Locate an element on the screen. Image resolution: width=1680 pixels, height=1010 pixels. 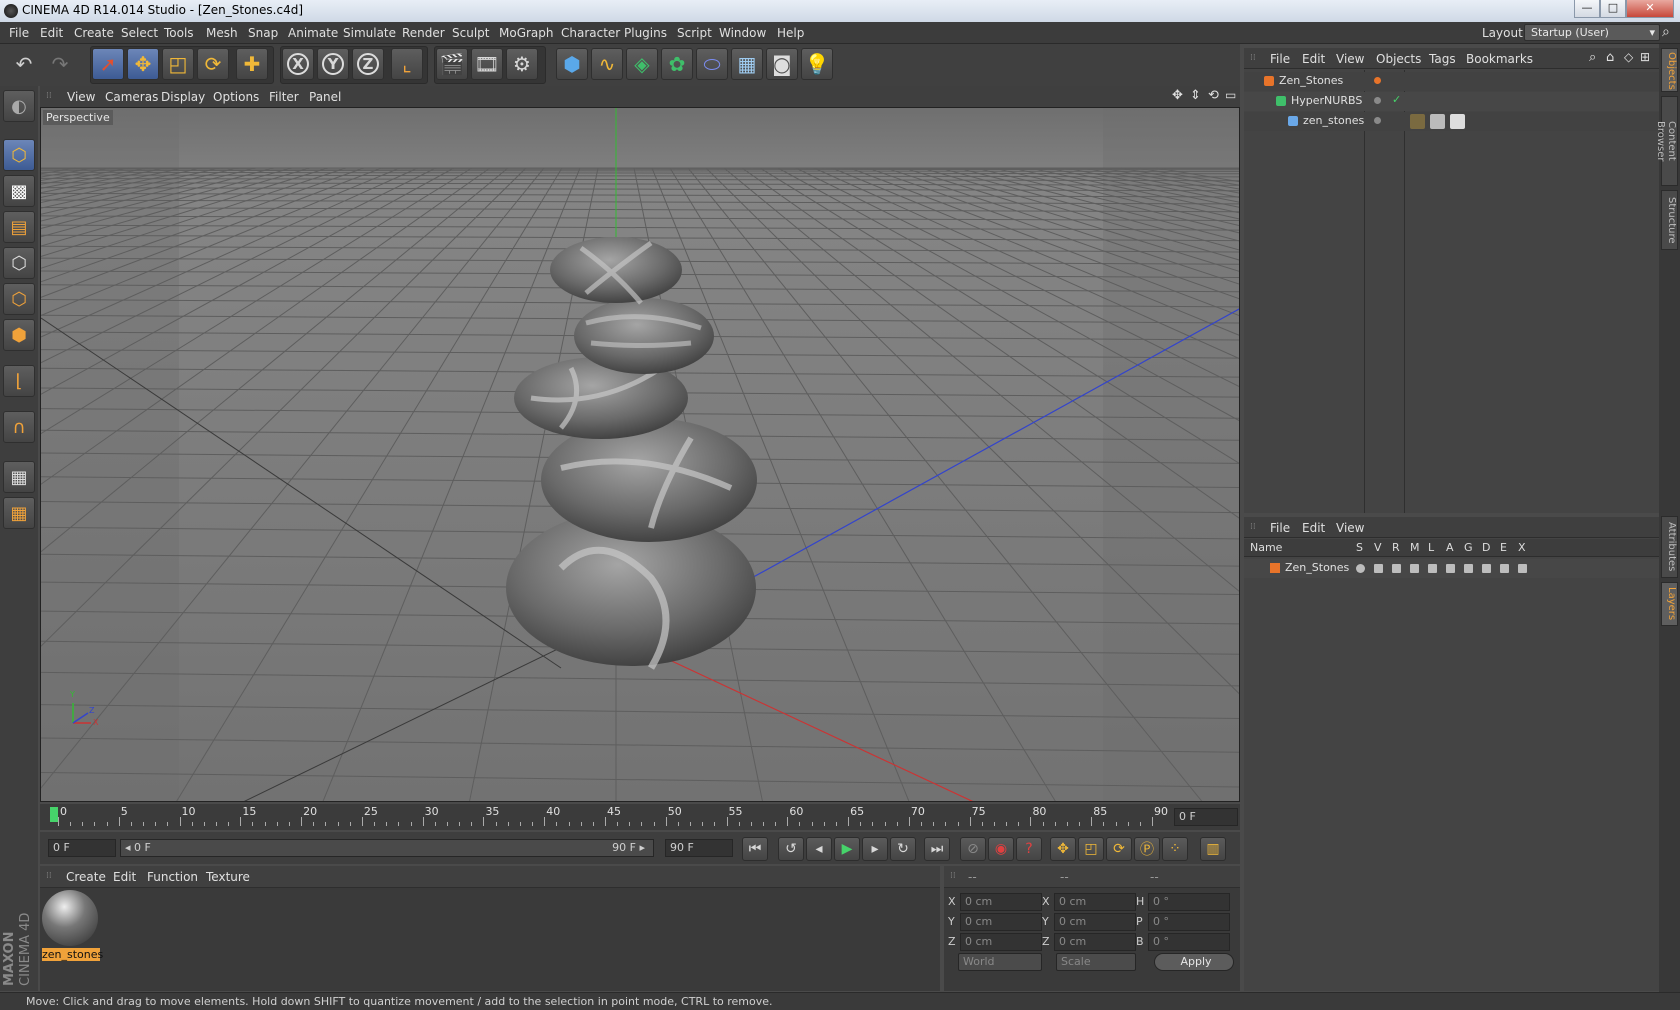
render-settings-icon: ⚙ is located at coordinates (522, 64).